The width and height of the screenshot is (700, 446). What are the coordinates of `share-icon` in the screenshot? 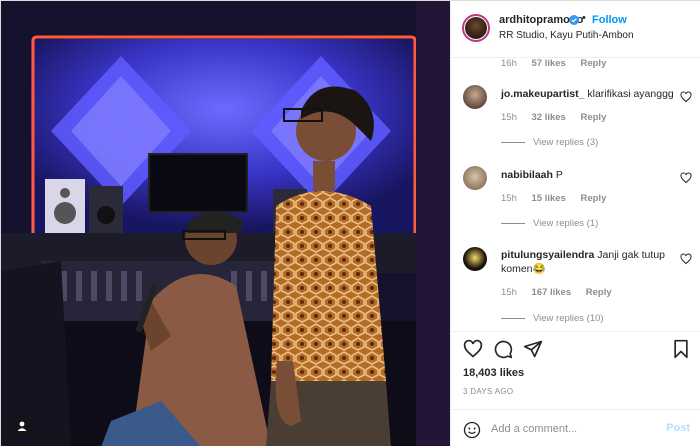 It's located at (533, 349).